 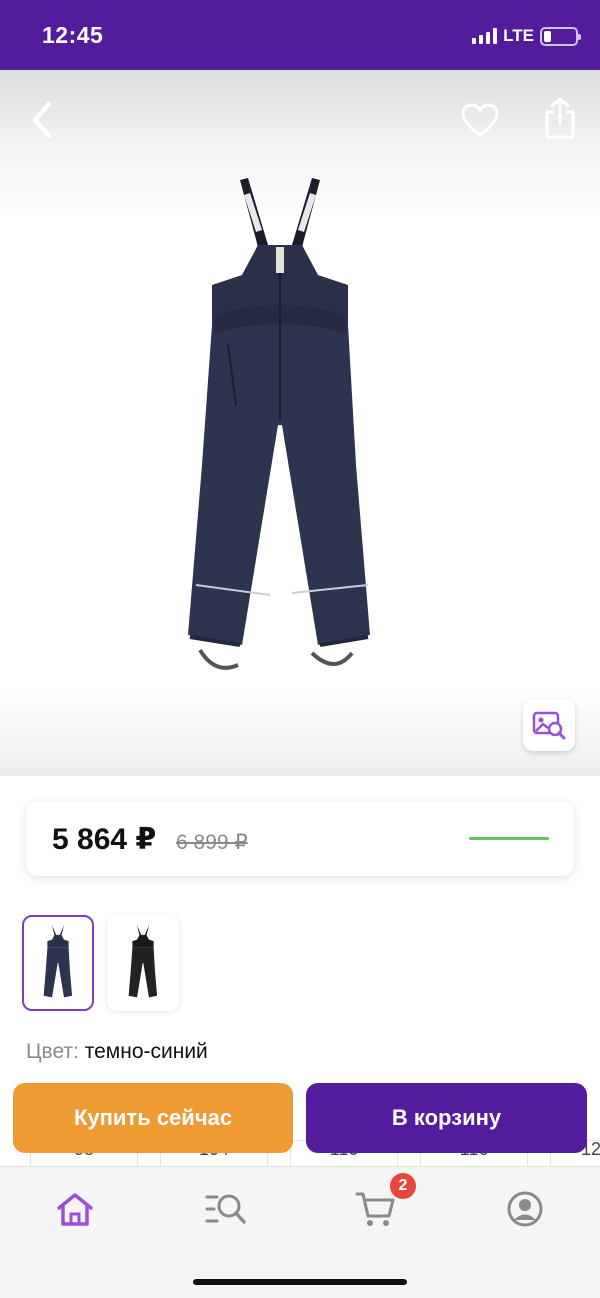 I want to click on share-icon, so click(x=560, y=118).